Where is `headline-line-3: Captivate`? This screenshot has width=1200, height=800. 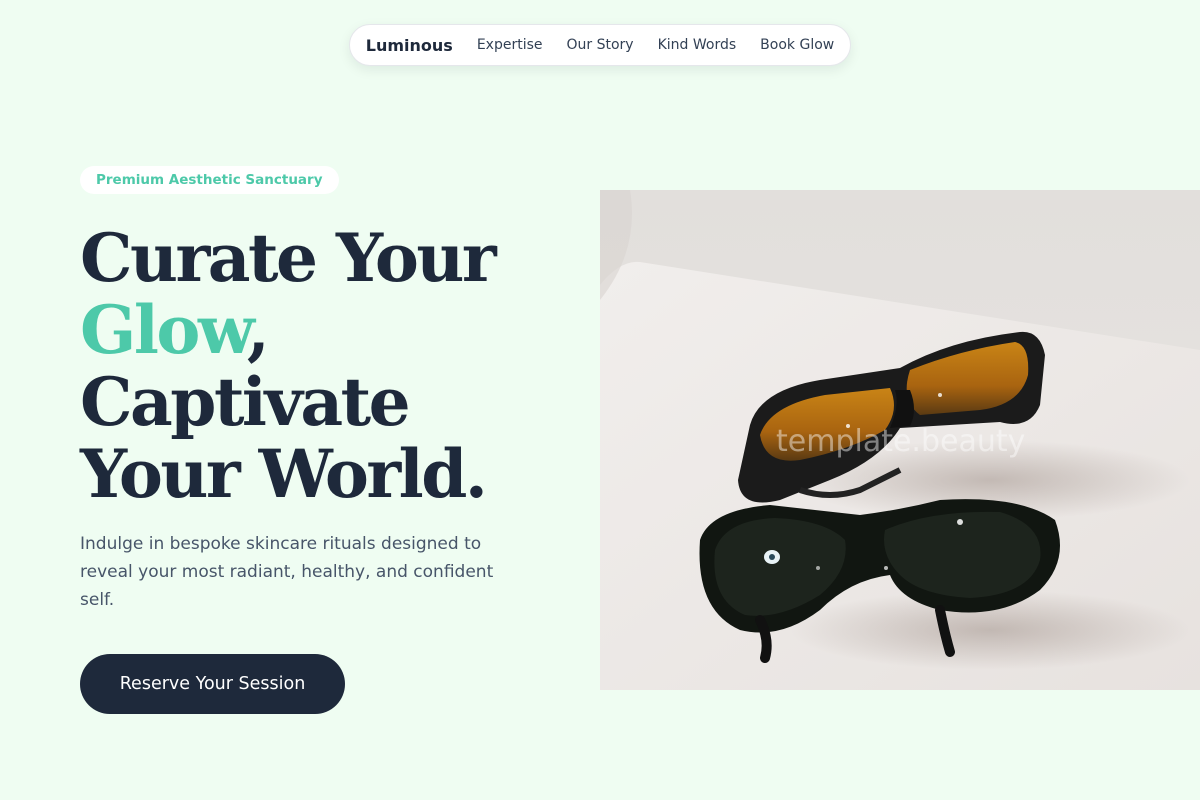
headline-line-3: Captivate is located at coordinates (245, 402).